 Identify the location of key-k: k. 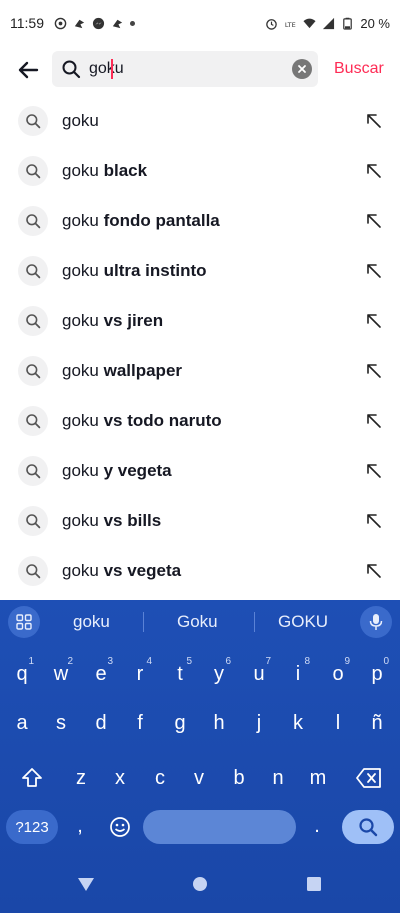
(298, 723).